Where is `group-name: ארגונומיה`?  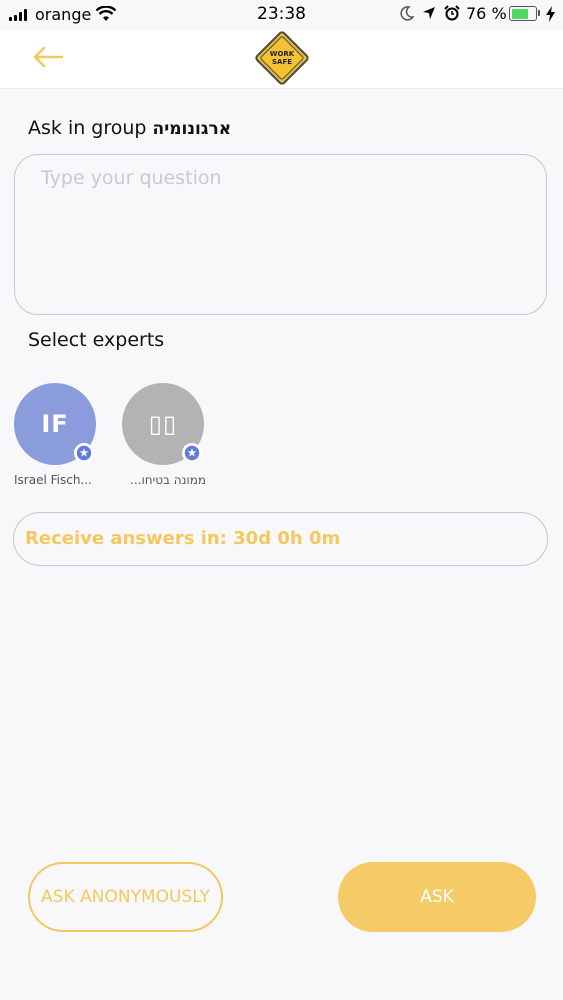
group-name: ארגונומיה is located at coordinates (192, 129).